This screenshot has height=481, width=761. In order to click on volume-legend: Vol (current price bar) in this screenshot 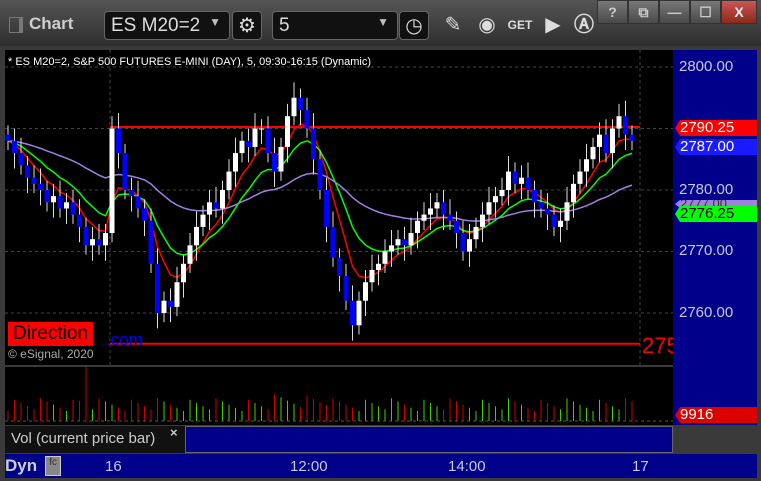, I will do `click(95, 439)`.